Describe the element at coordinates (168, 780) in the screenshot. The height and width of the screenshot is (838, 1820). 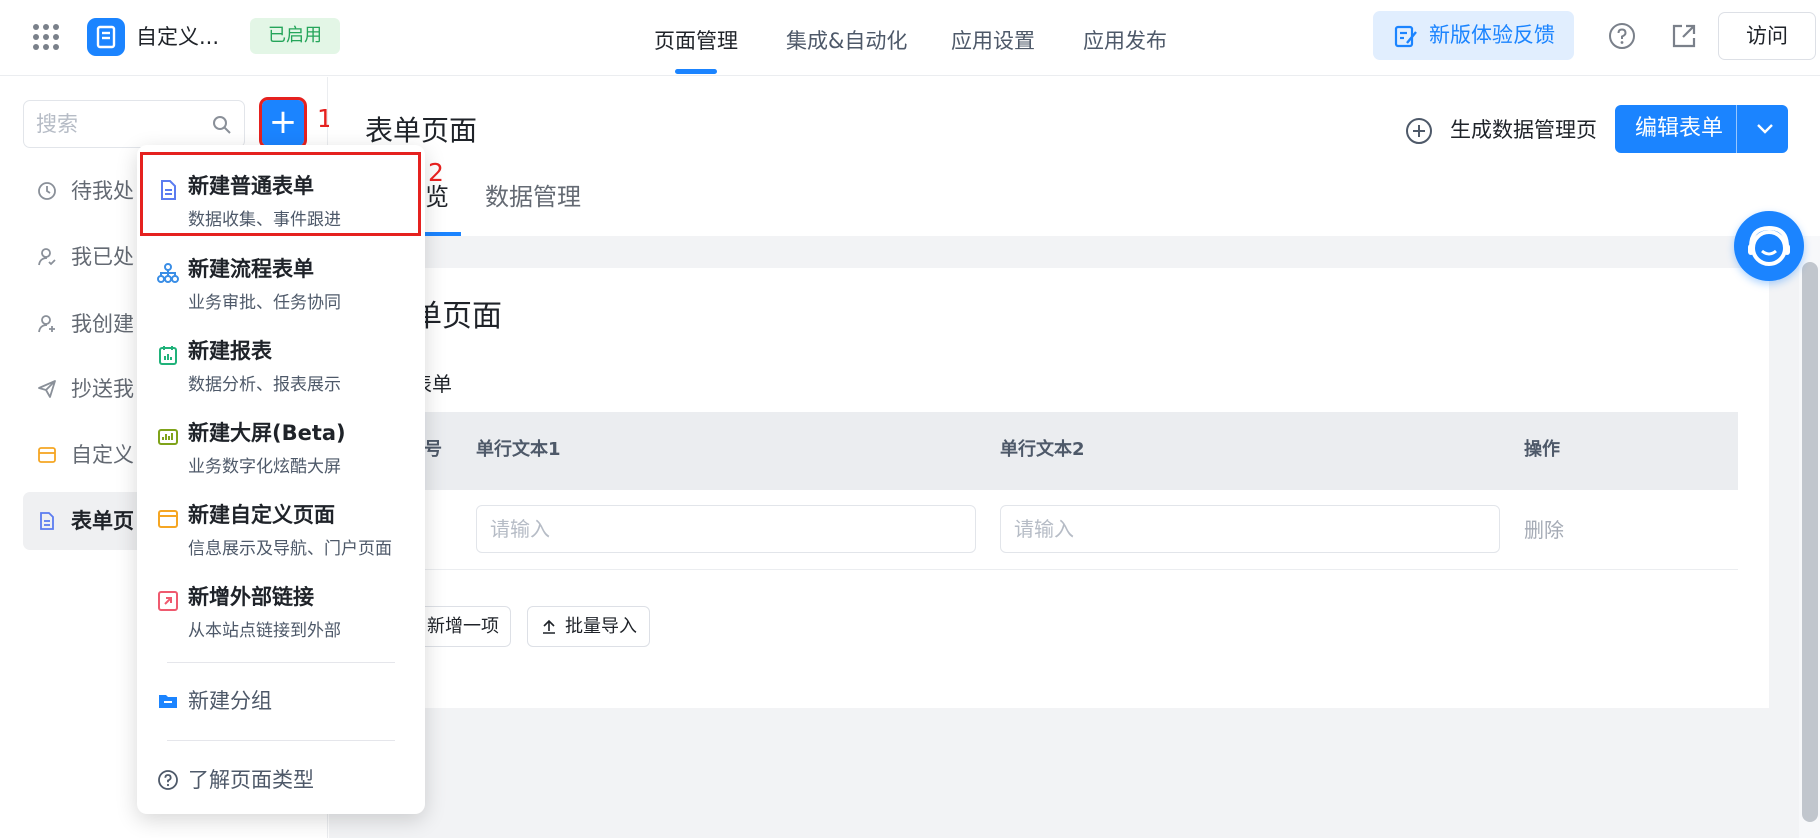
I see `help-circle-icon` at that location.